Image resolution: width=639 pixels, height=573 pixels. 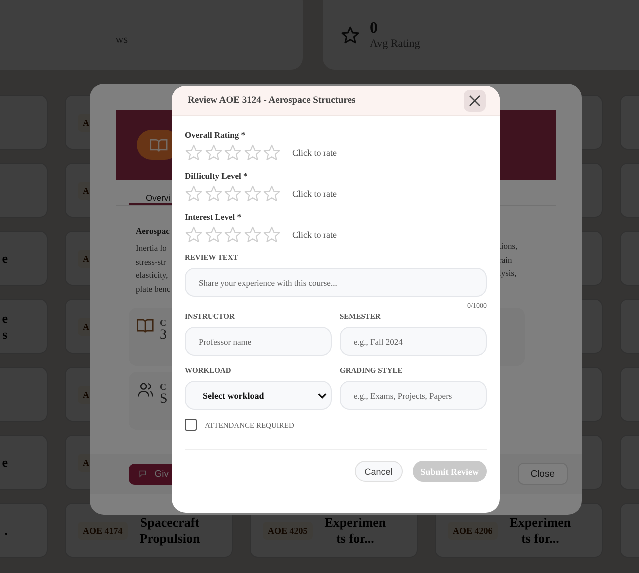 I want to click on section-heading: Aerospac, so click(x=153, y=231).